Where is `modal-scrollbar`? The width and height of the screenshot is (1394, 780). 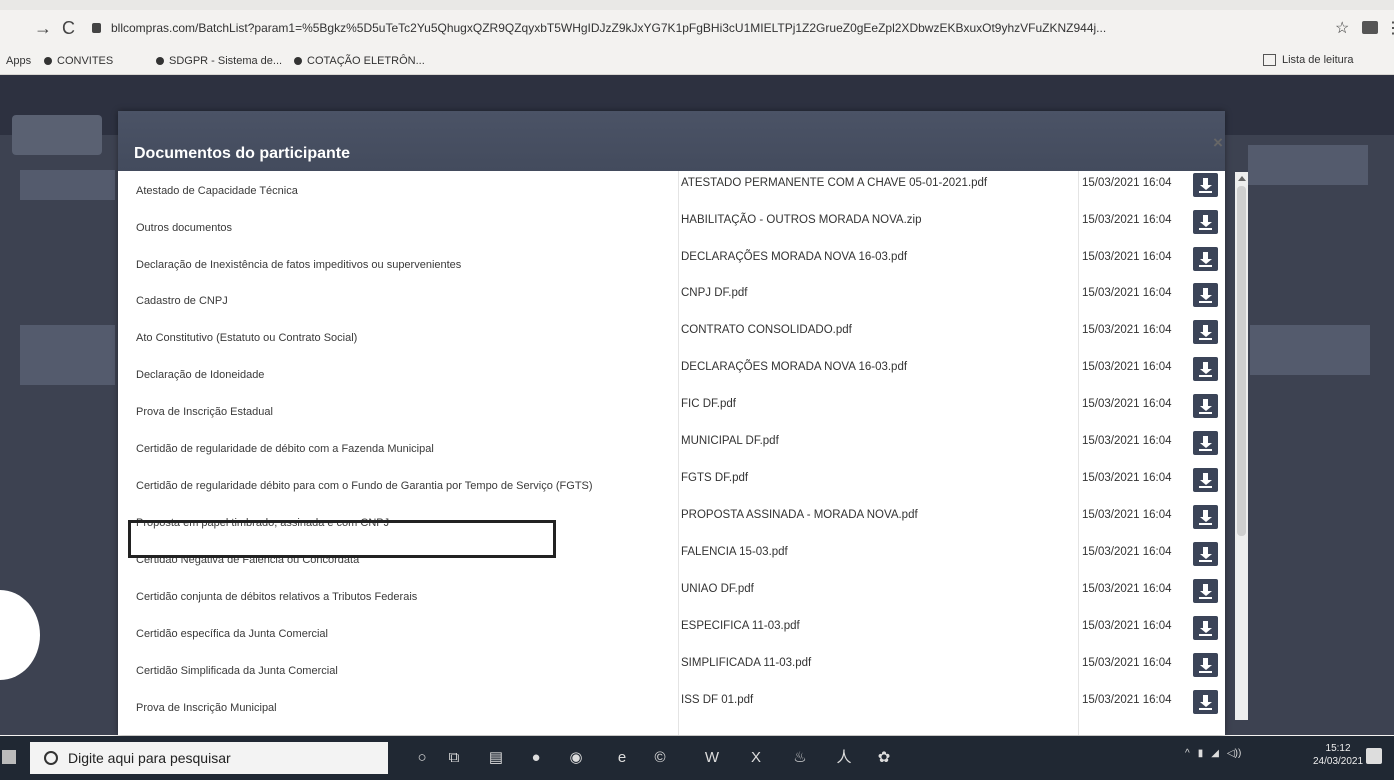 modal-scrollbar is located at coordinates (1241, 446).